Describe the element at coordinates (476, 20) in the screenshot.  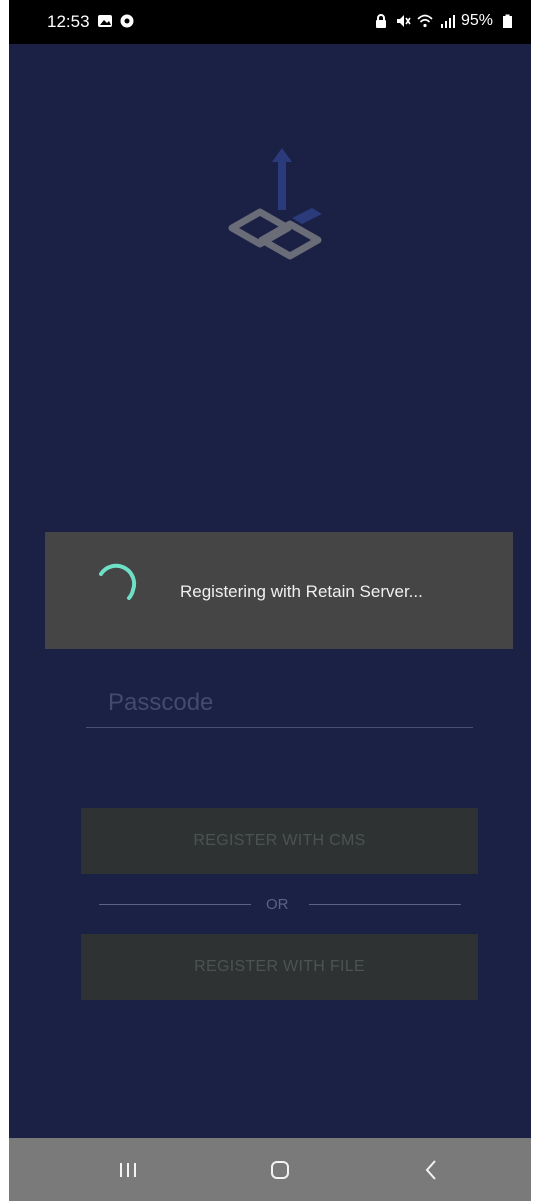
I see `battery-percent: 95%` at that location.